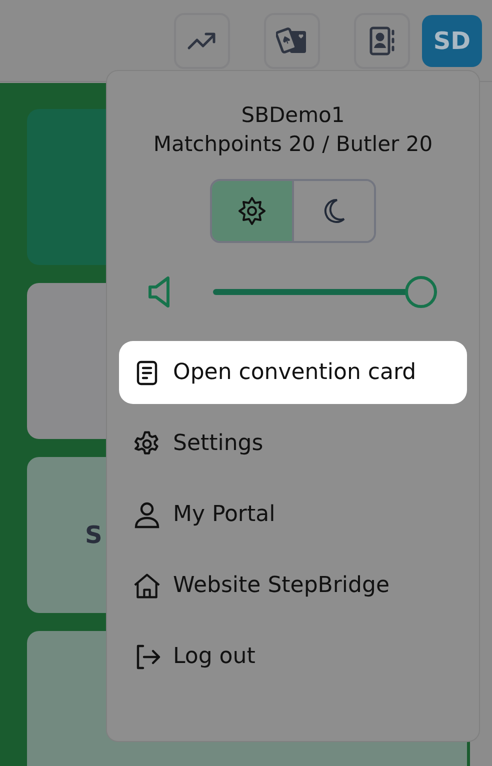 This screenshot has width=492, height=766. I want to click on sun-icon, so click(252, 211).